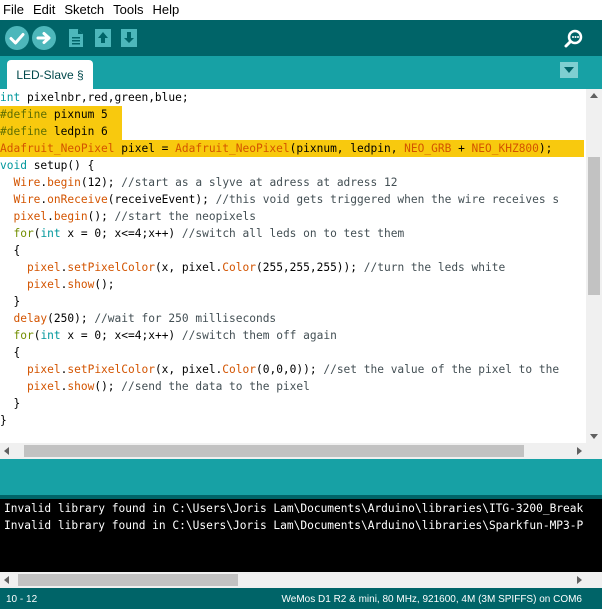 Image resolution: width=602 pixels, height=609 pixels. I want to click on verify-icon, so click(17, 39).